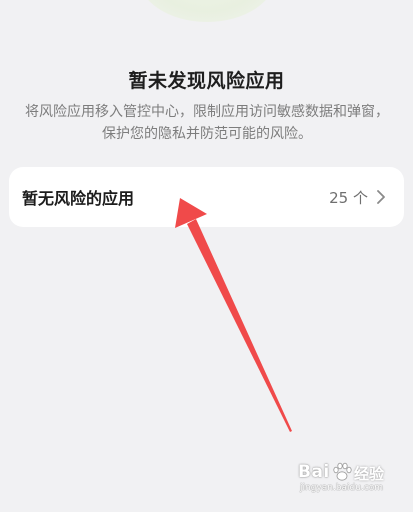 This screenshot has height=512, width=413. What do you see at coordinates (206, 81) in the screenshot?
I see `status-title: 暂未发现风险应用` at bounding box center [206, 81].